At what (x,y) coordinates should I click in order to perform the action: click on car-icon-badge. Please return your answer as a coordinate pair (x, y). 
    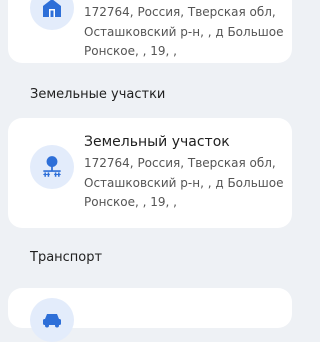
    Looking at the image, I should click on (52, 320).